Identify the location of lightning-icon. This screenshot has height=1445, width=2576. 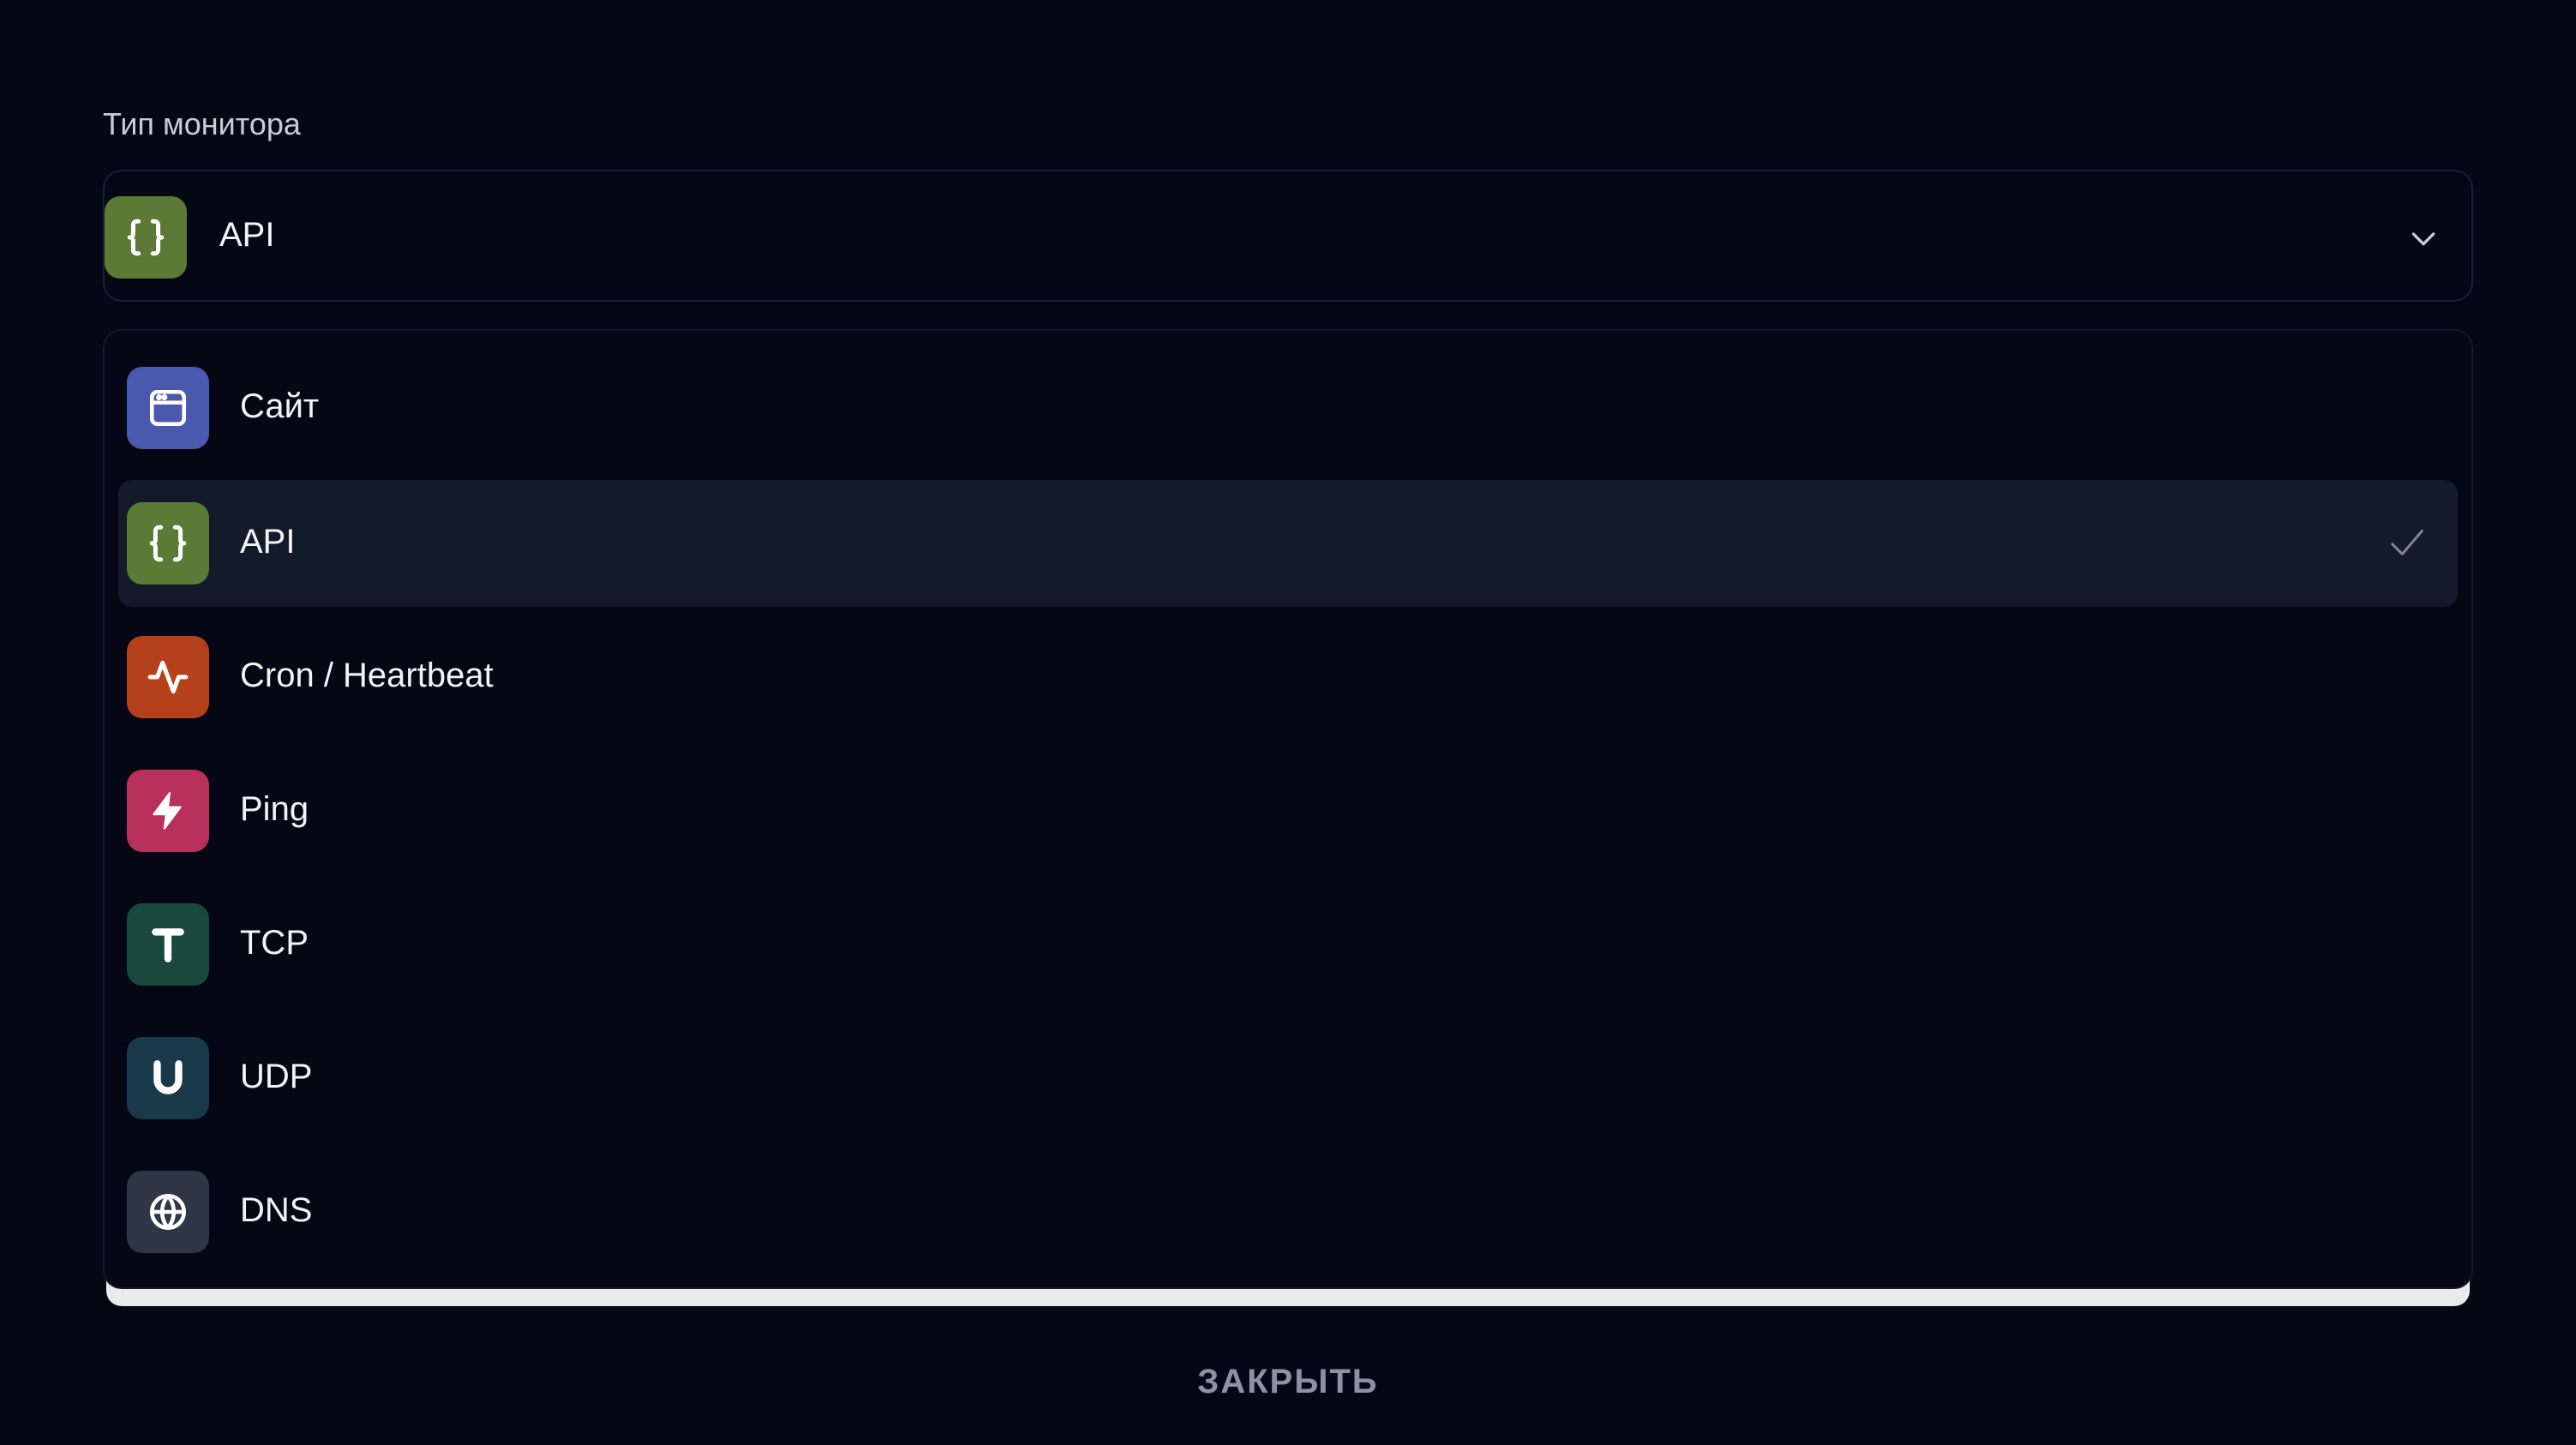
(168, 811).